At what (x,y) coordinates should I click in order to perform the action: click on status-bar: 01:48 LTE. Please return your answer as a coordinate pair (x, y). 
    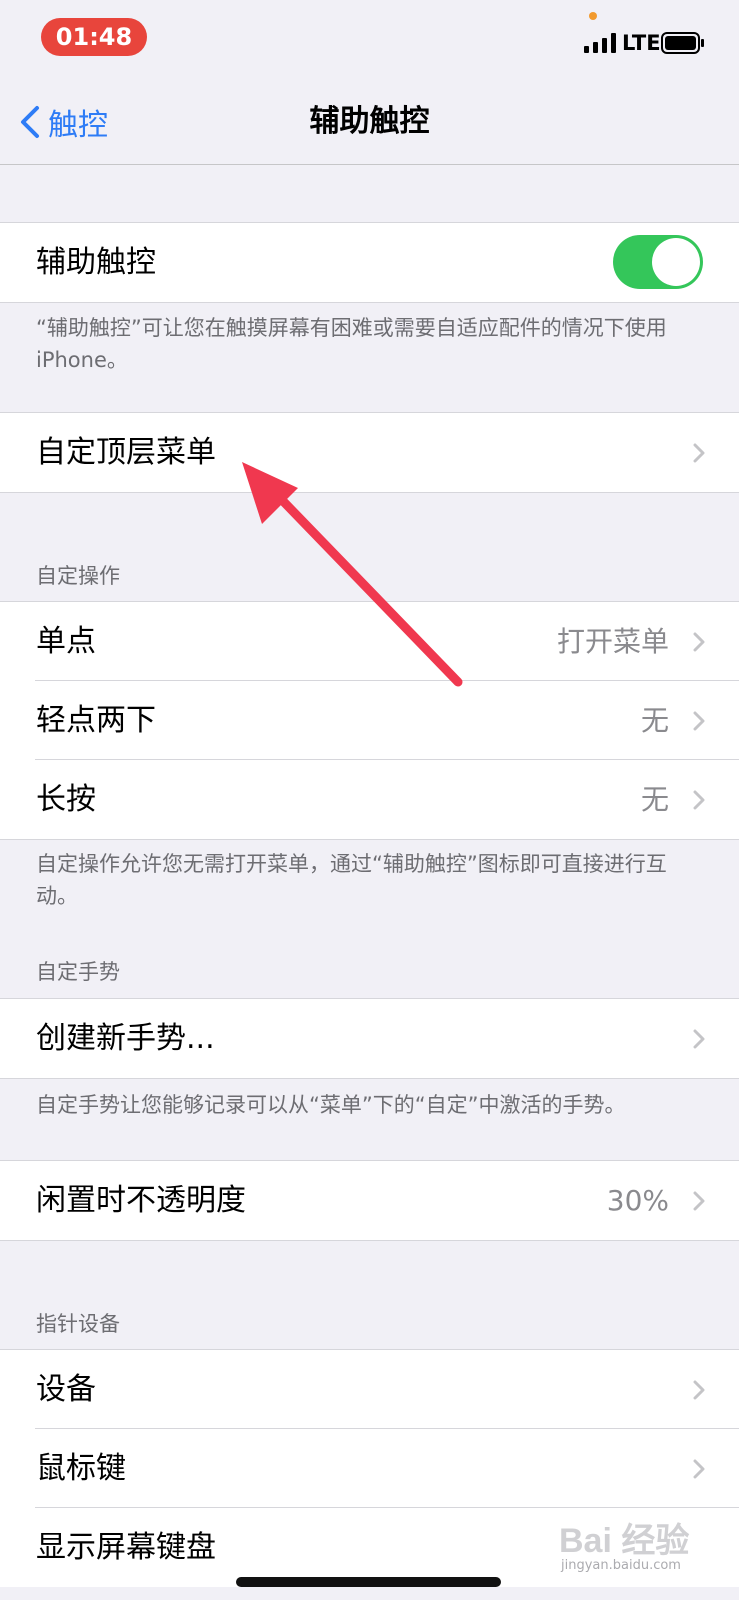
    Looking at the image, I should click on (369, 40).